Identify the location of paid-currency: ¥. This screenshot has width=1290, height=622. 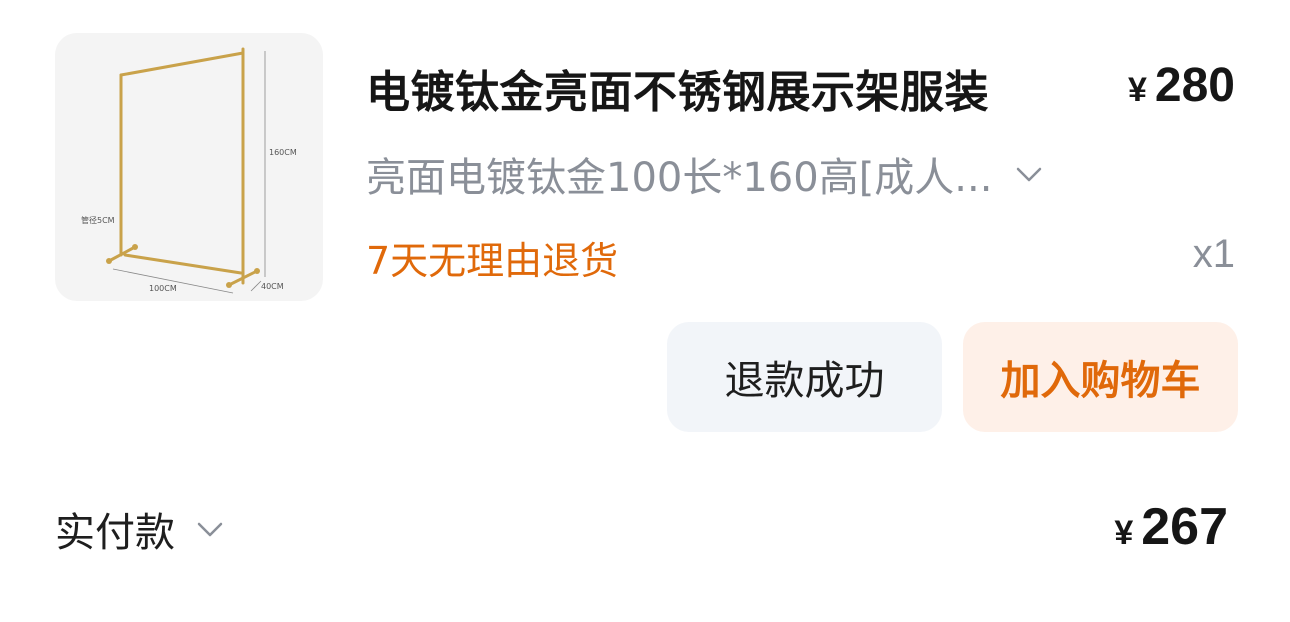
(1124, 533).